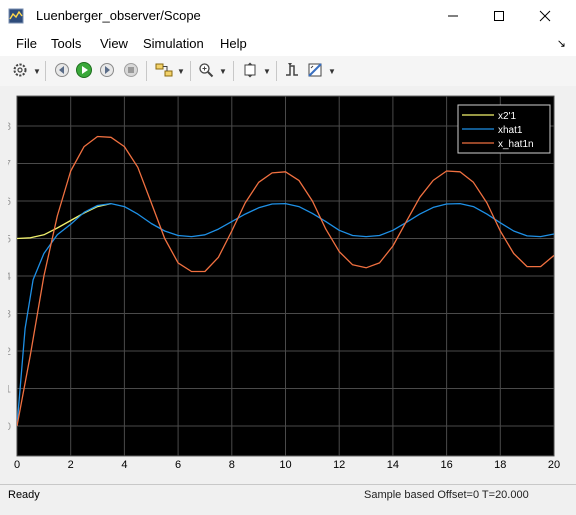 This screenshot has height=515, width=576. Describe the element at coordinates (9, 165) in the screenshot. I see `y-tick-label: 7` at that location.